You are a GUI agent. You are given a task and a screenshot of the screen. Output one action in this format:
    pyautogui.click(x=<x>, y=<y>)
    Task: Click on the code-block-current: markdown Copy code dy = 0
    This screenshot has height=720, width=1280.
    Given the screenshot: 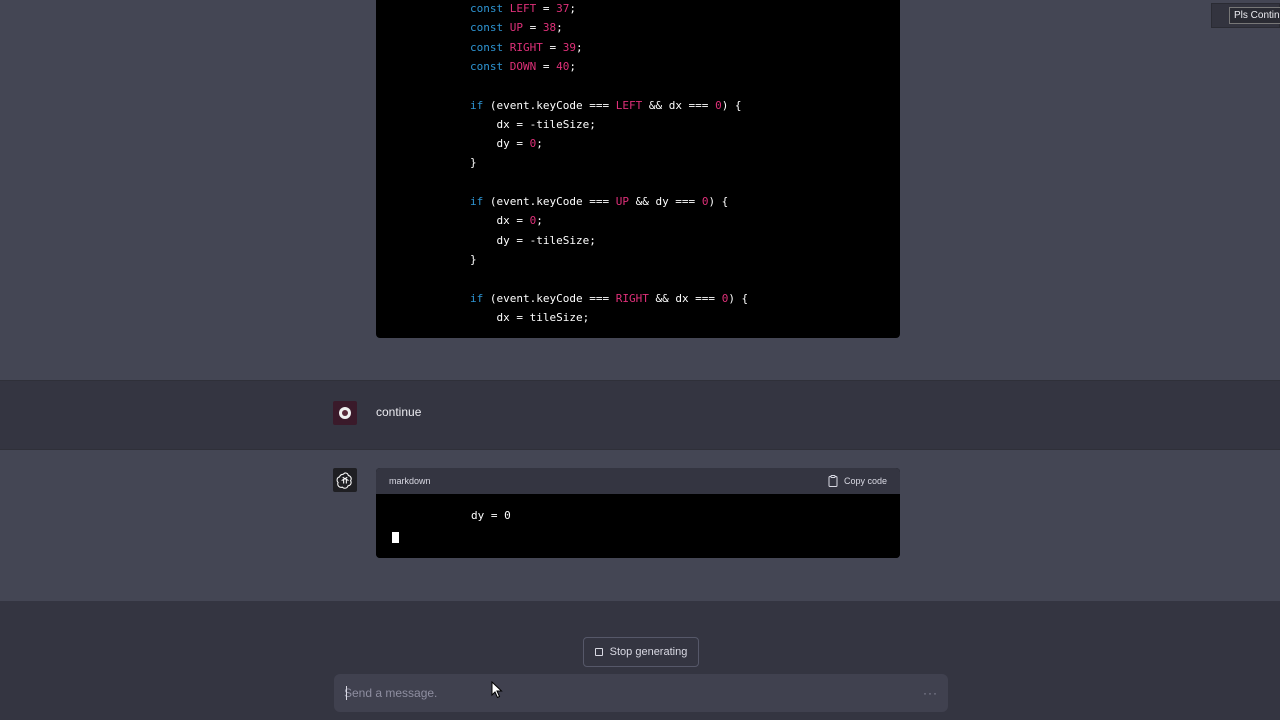 What is the action you would take?
    pyautogui.click(x=638, y=513)
    